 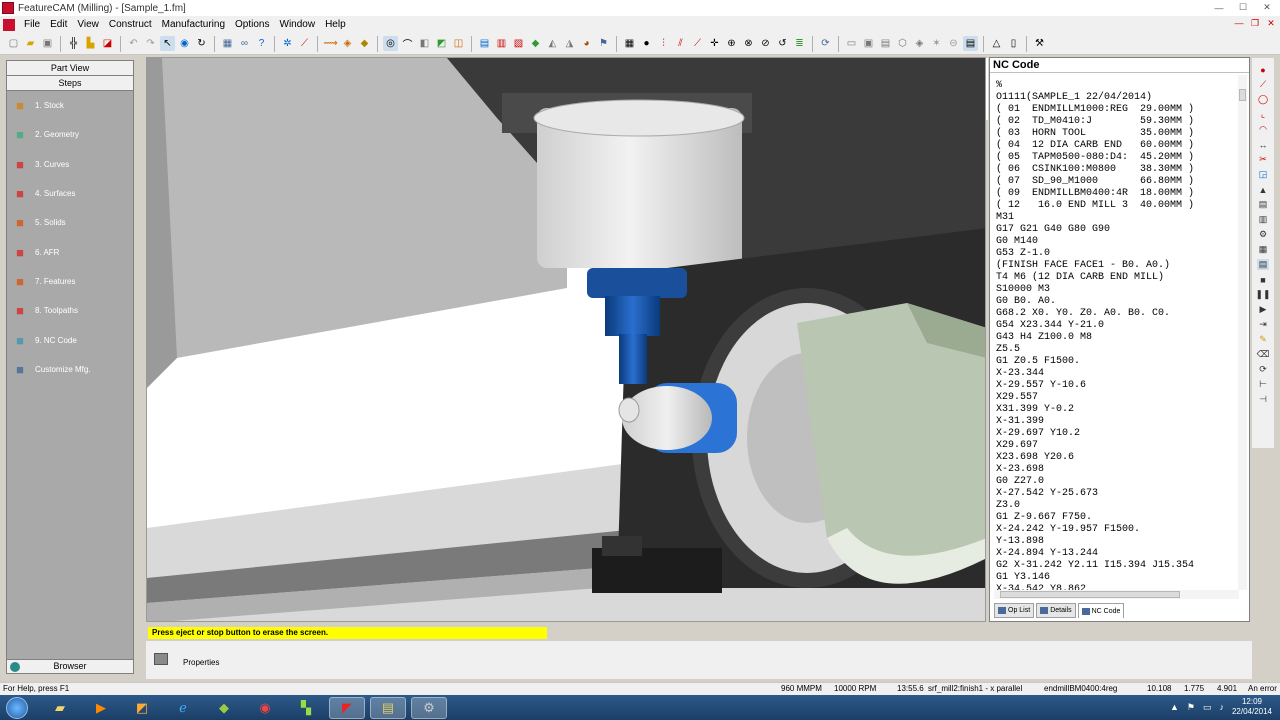 I want to click on step-list-icon: ▤, so click(x=1263, y=204).